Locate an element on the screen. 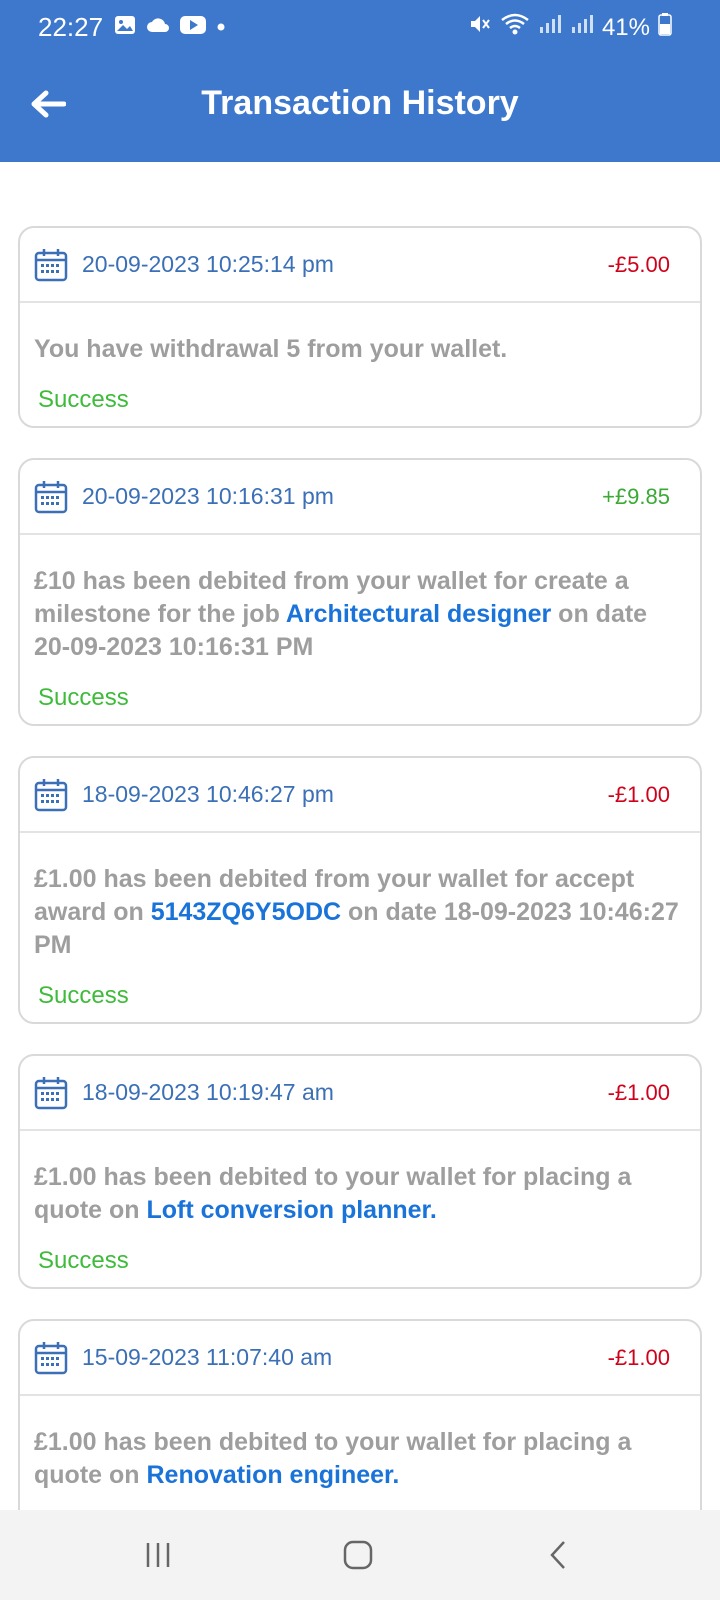 This screenshot has width=720, height=1600. transaction-date: 20-09-2023 10:16:31 pm is located at coordinates (208, 496).